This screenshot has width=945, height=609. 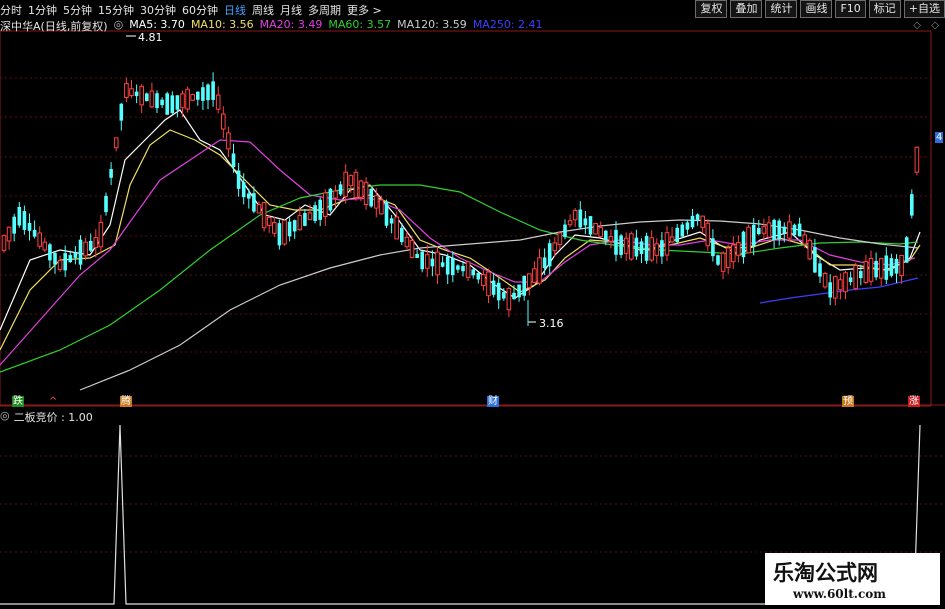 What do you see at coordinates (711, 9) in the screenshot?
I see `toolbar-button-0: 复权` at bounding box center [711, 9].